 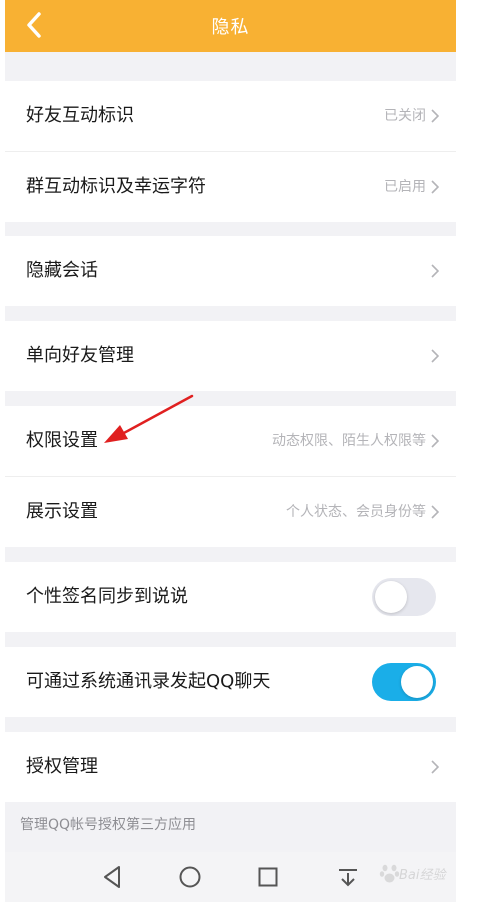 I want to click on setting-label: 隐藏会话, so click(x=62, y=270).